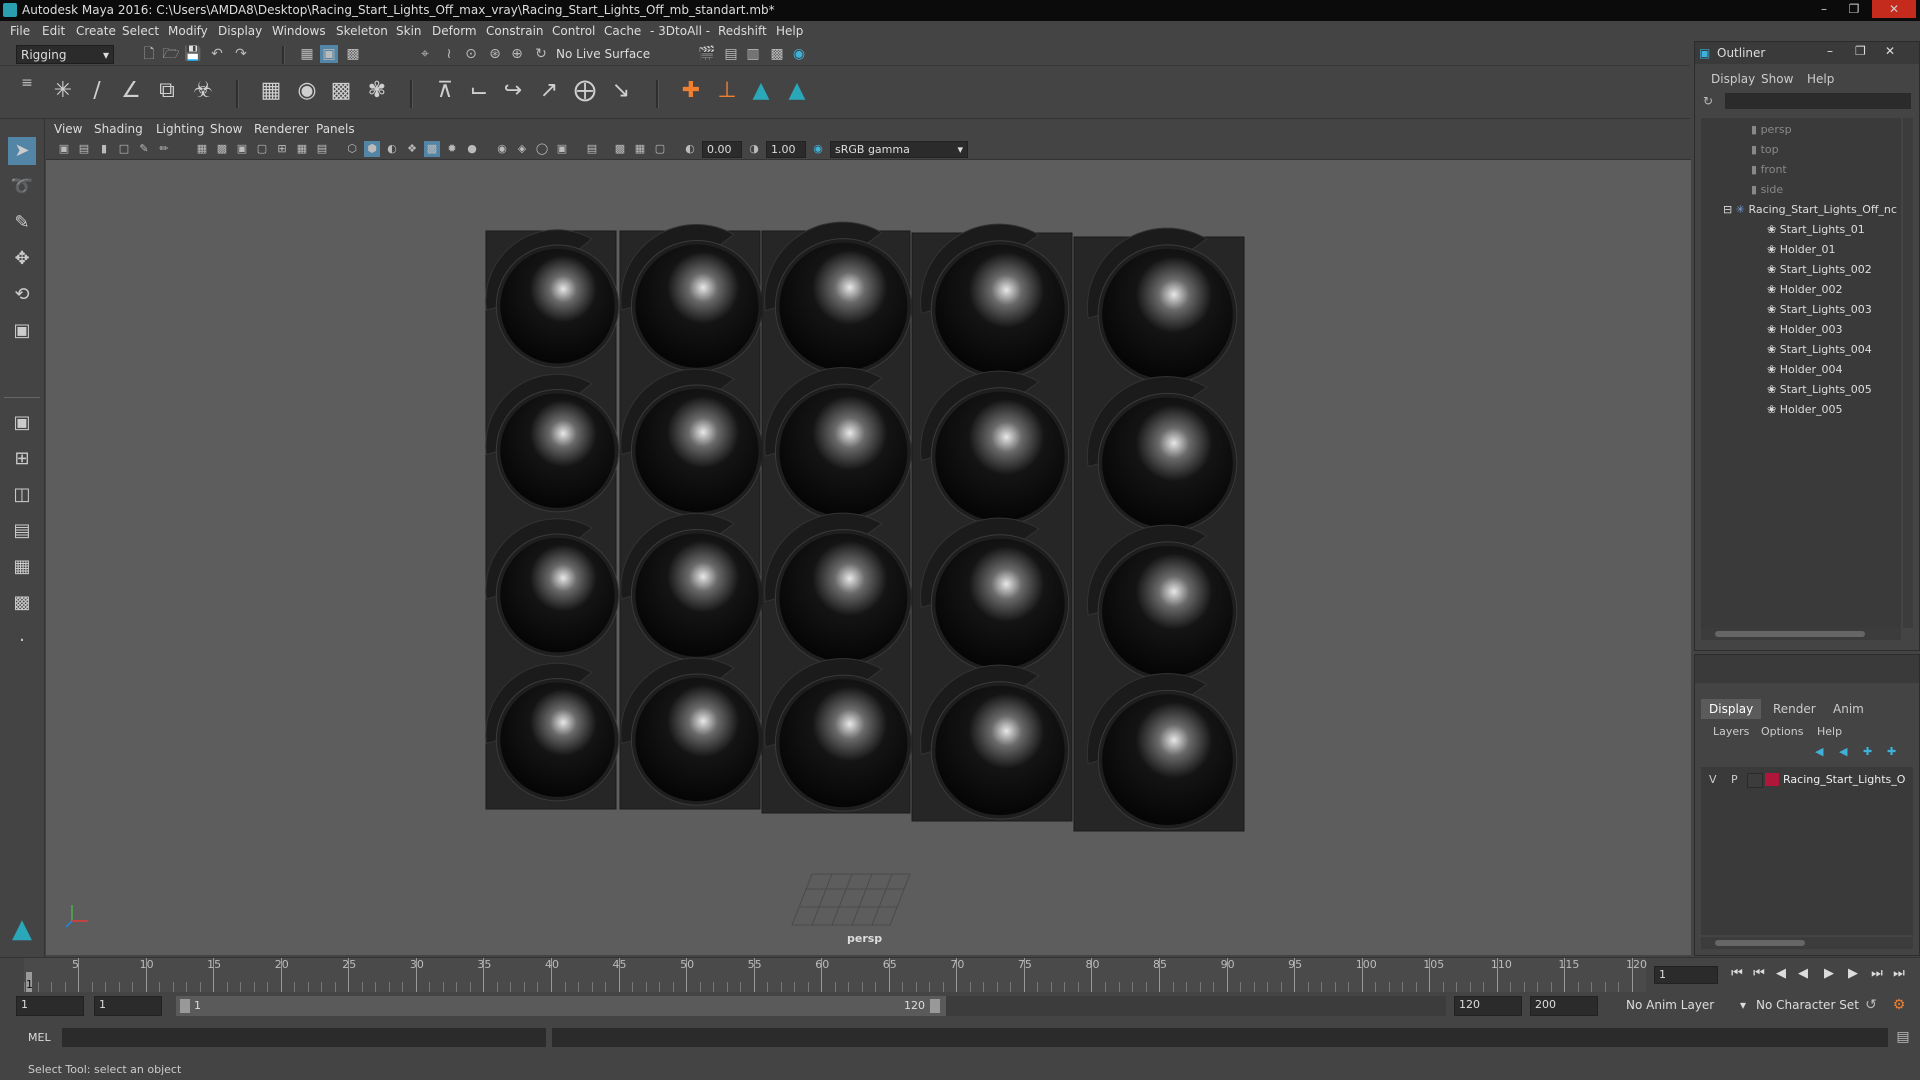 Image resolution: width=1920 pixels, height=1080 pixels. What do you see at coordinates (1877, 974) in the screenshot?
I see `step-forward-key-icon: ⏭` at bounding box center [1877, 974].